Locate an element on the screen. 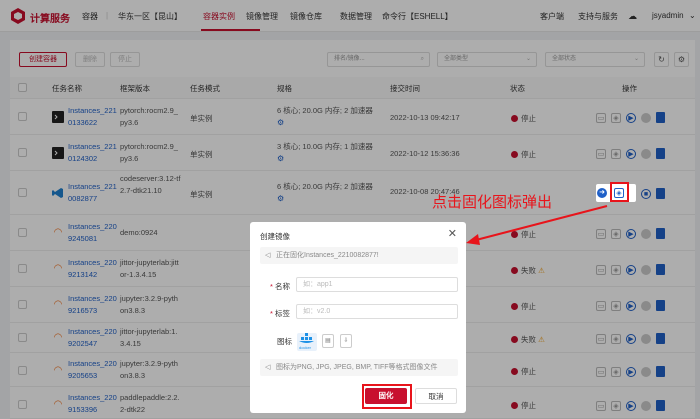 This screenshot has height=419, width=700. upload-icon: ⇩ is located at coordinates (346, 341).